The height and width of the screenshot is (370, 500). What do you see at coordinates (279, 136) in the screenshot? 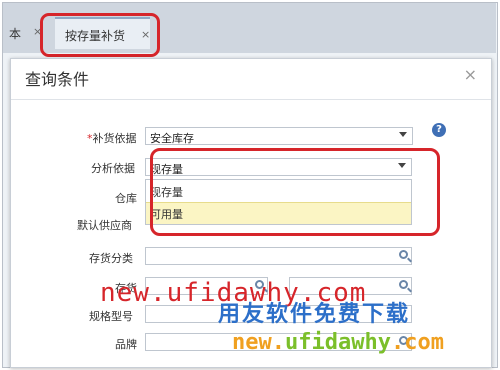
I see `replenish-basis-select: 安全库存` at bounding box center [279, 136].